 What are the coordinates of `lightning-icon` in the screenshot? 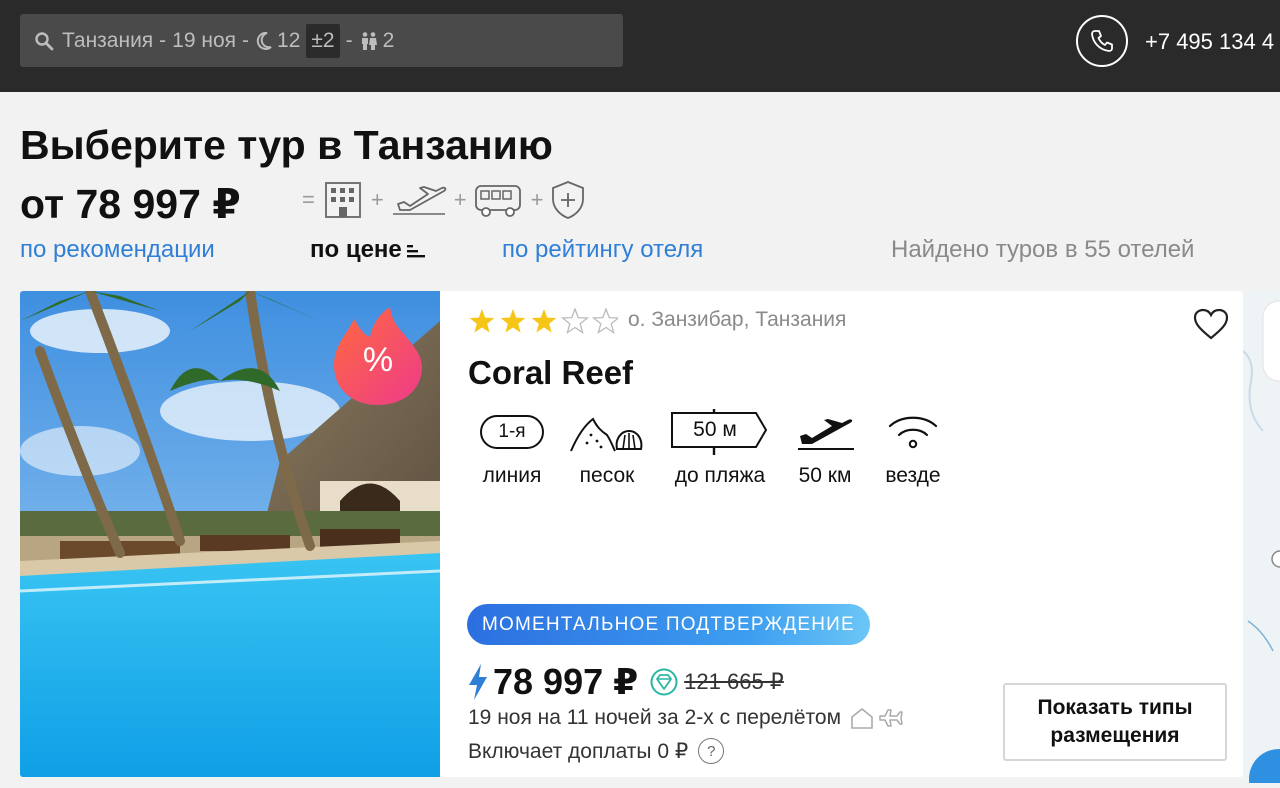 It's located at (478, 682).